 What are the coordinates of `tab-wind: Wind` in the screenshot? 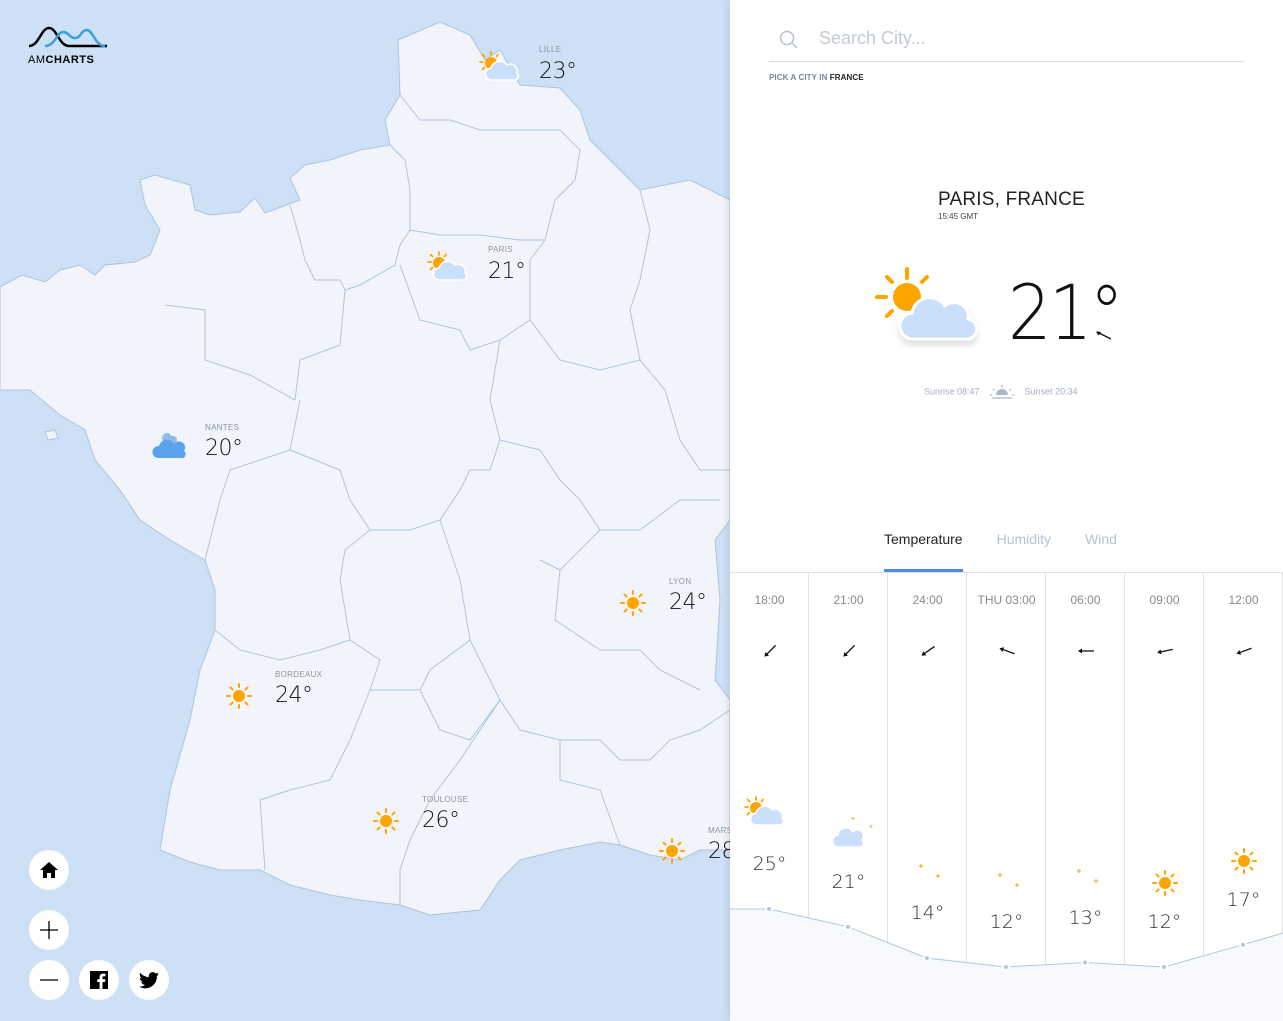 It's located at (1101, 550).